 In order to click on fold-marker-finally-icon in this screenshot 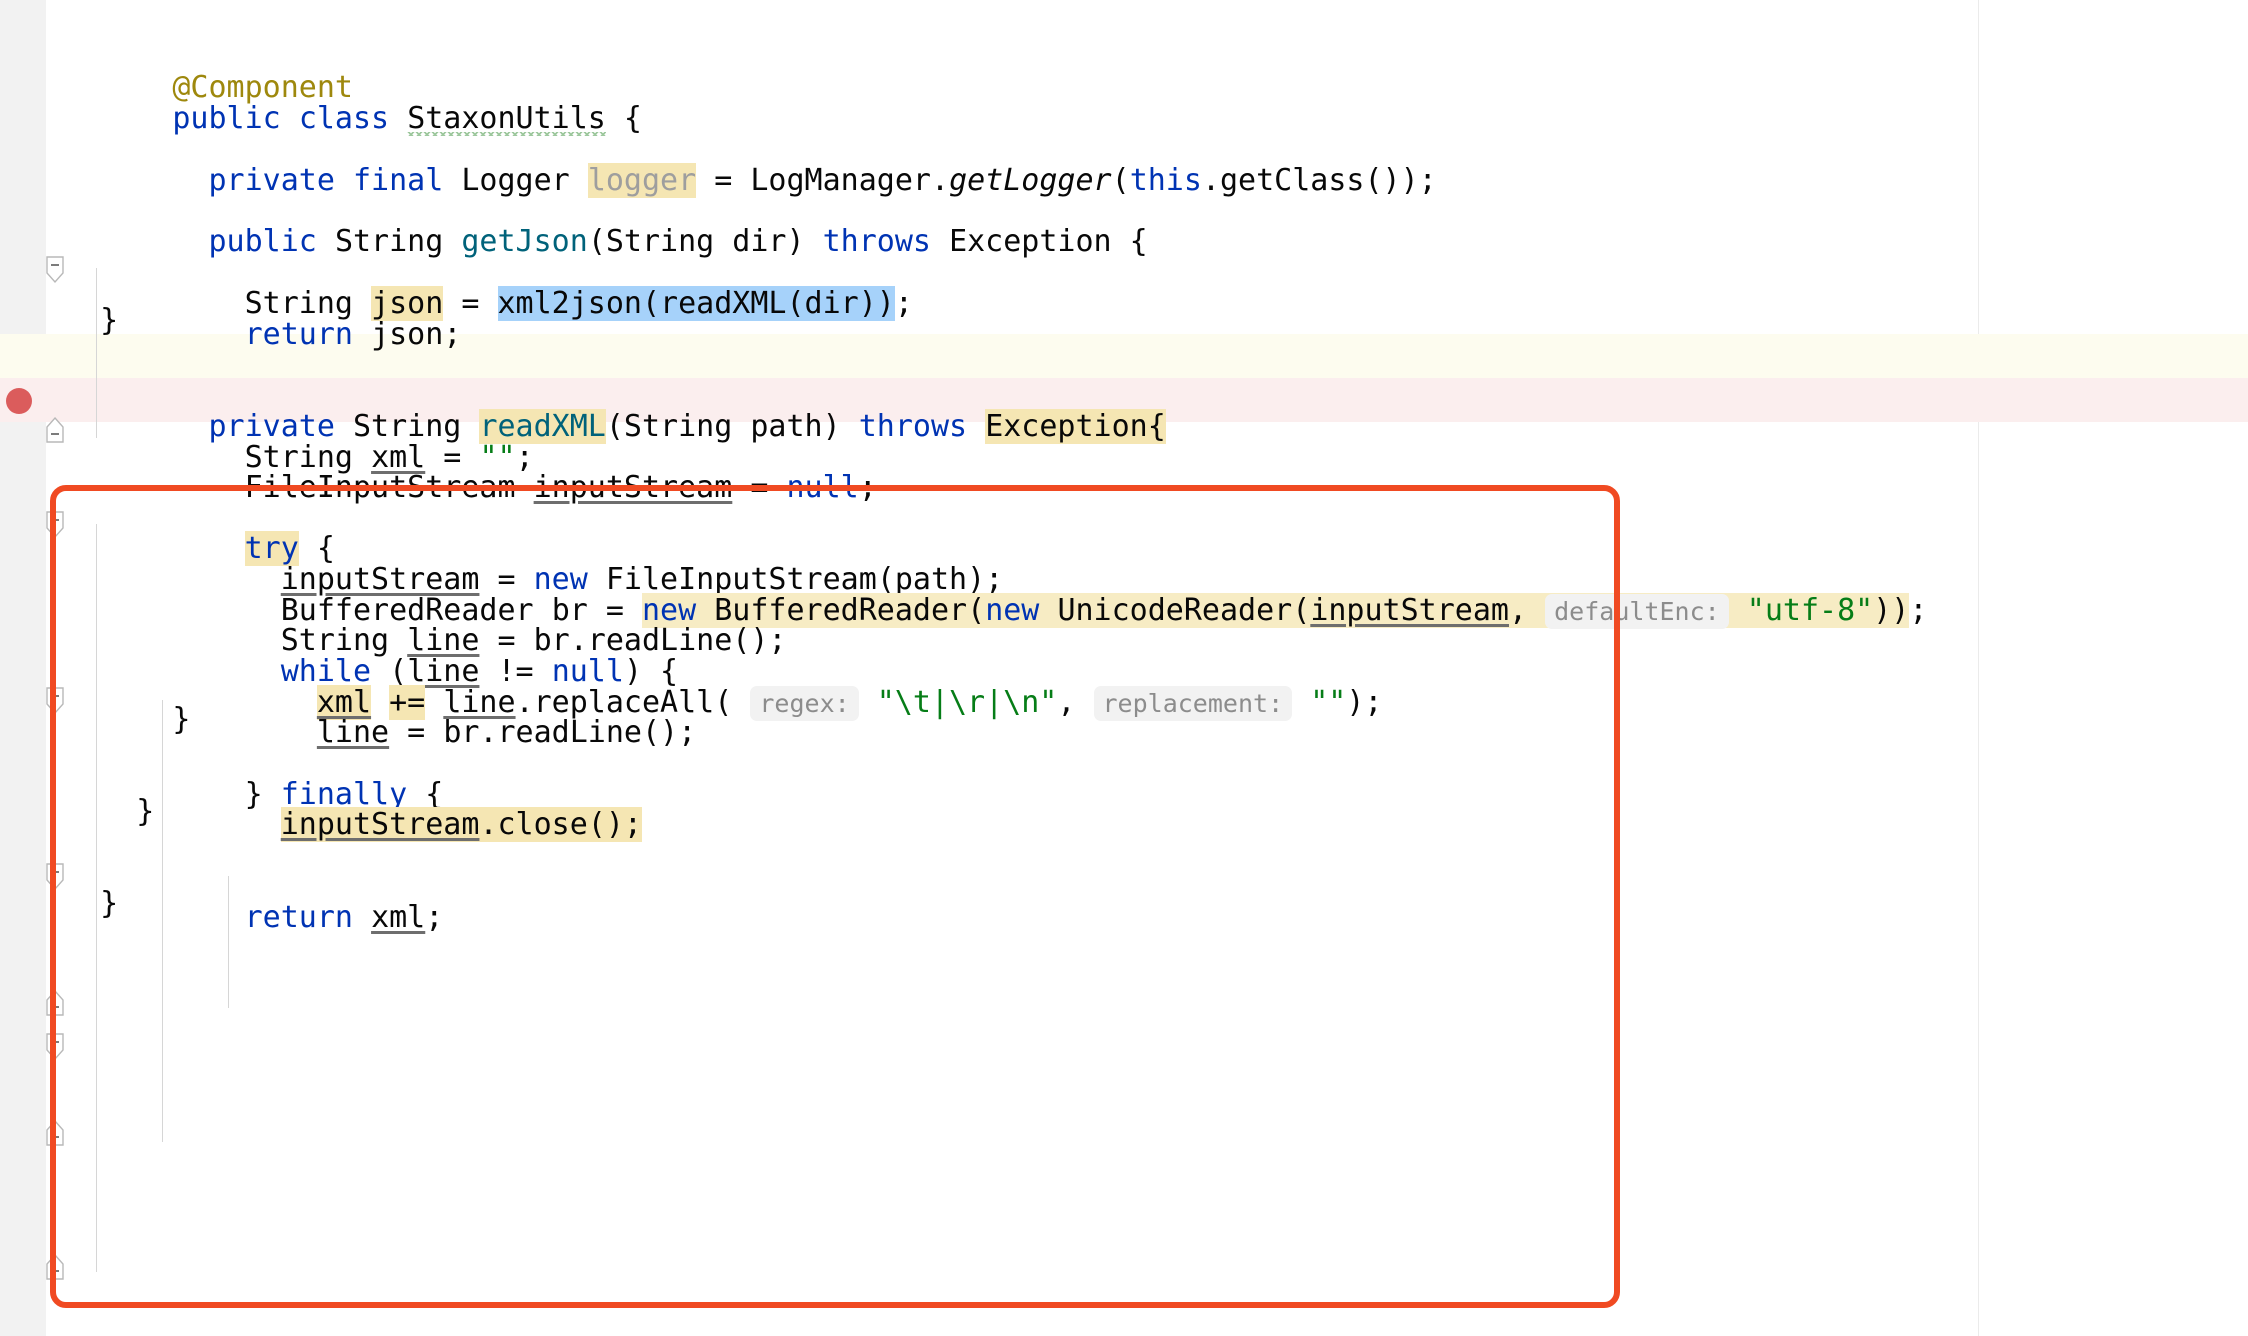, I will do `click(55, 1046)`.